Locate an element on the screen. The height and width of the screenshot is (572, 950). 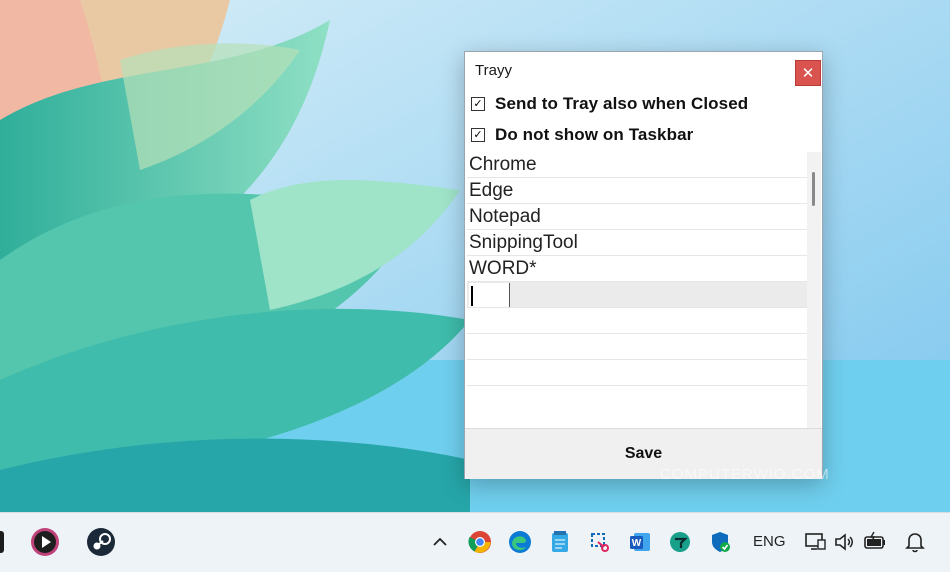
taskbar: W ENG is located at coordinates (475, 542).